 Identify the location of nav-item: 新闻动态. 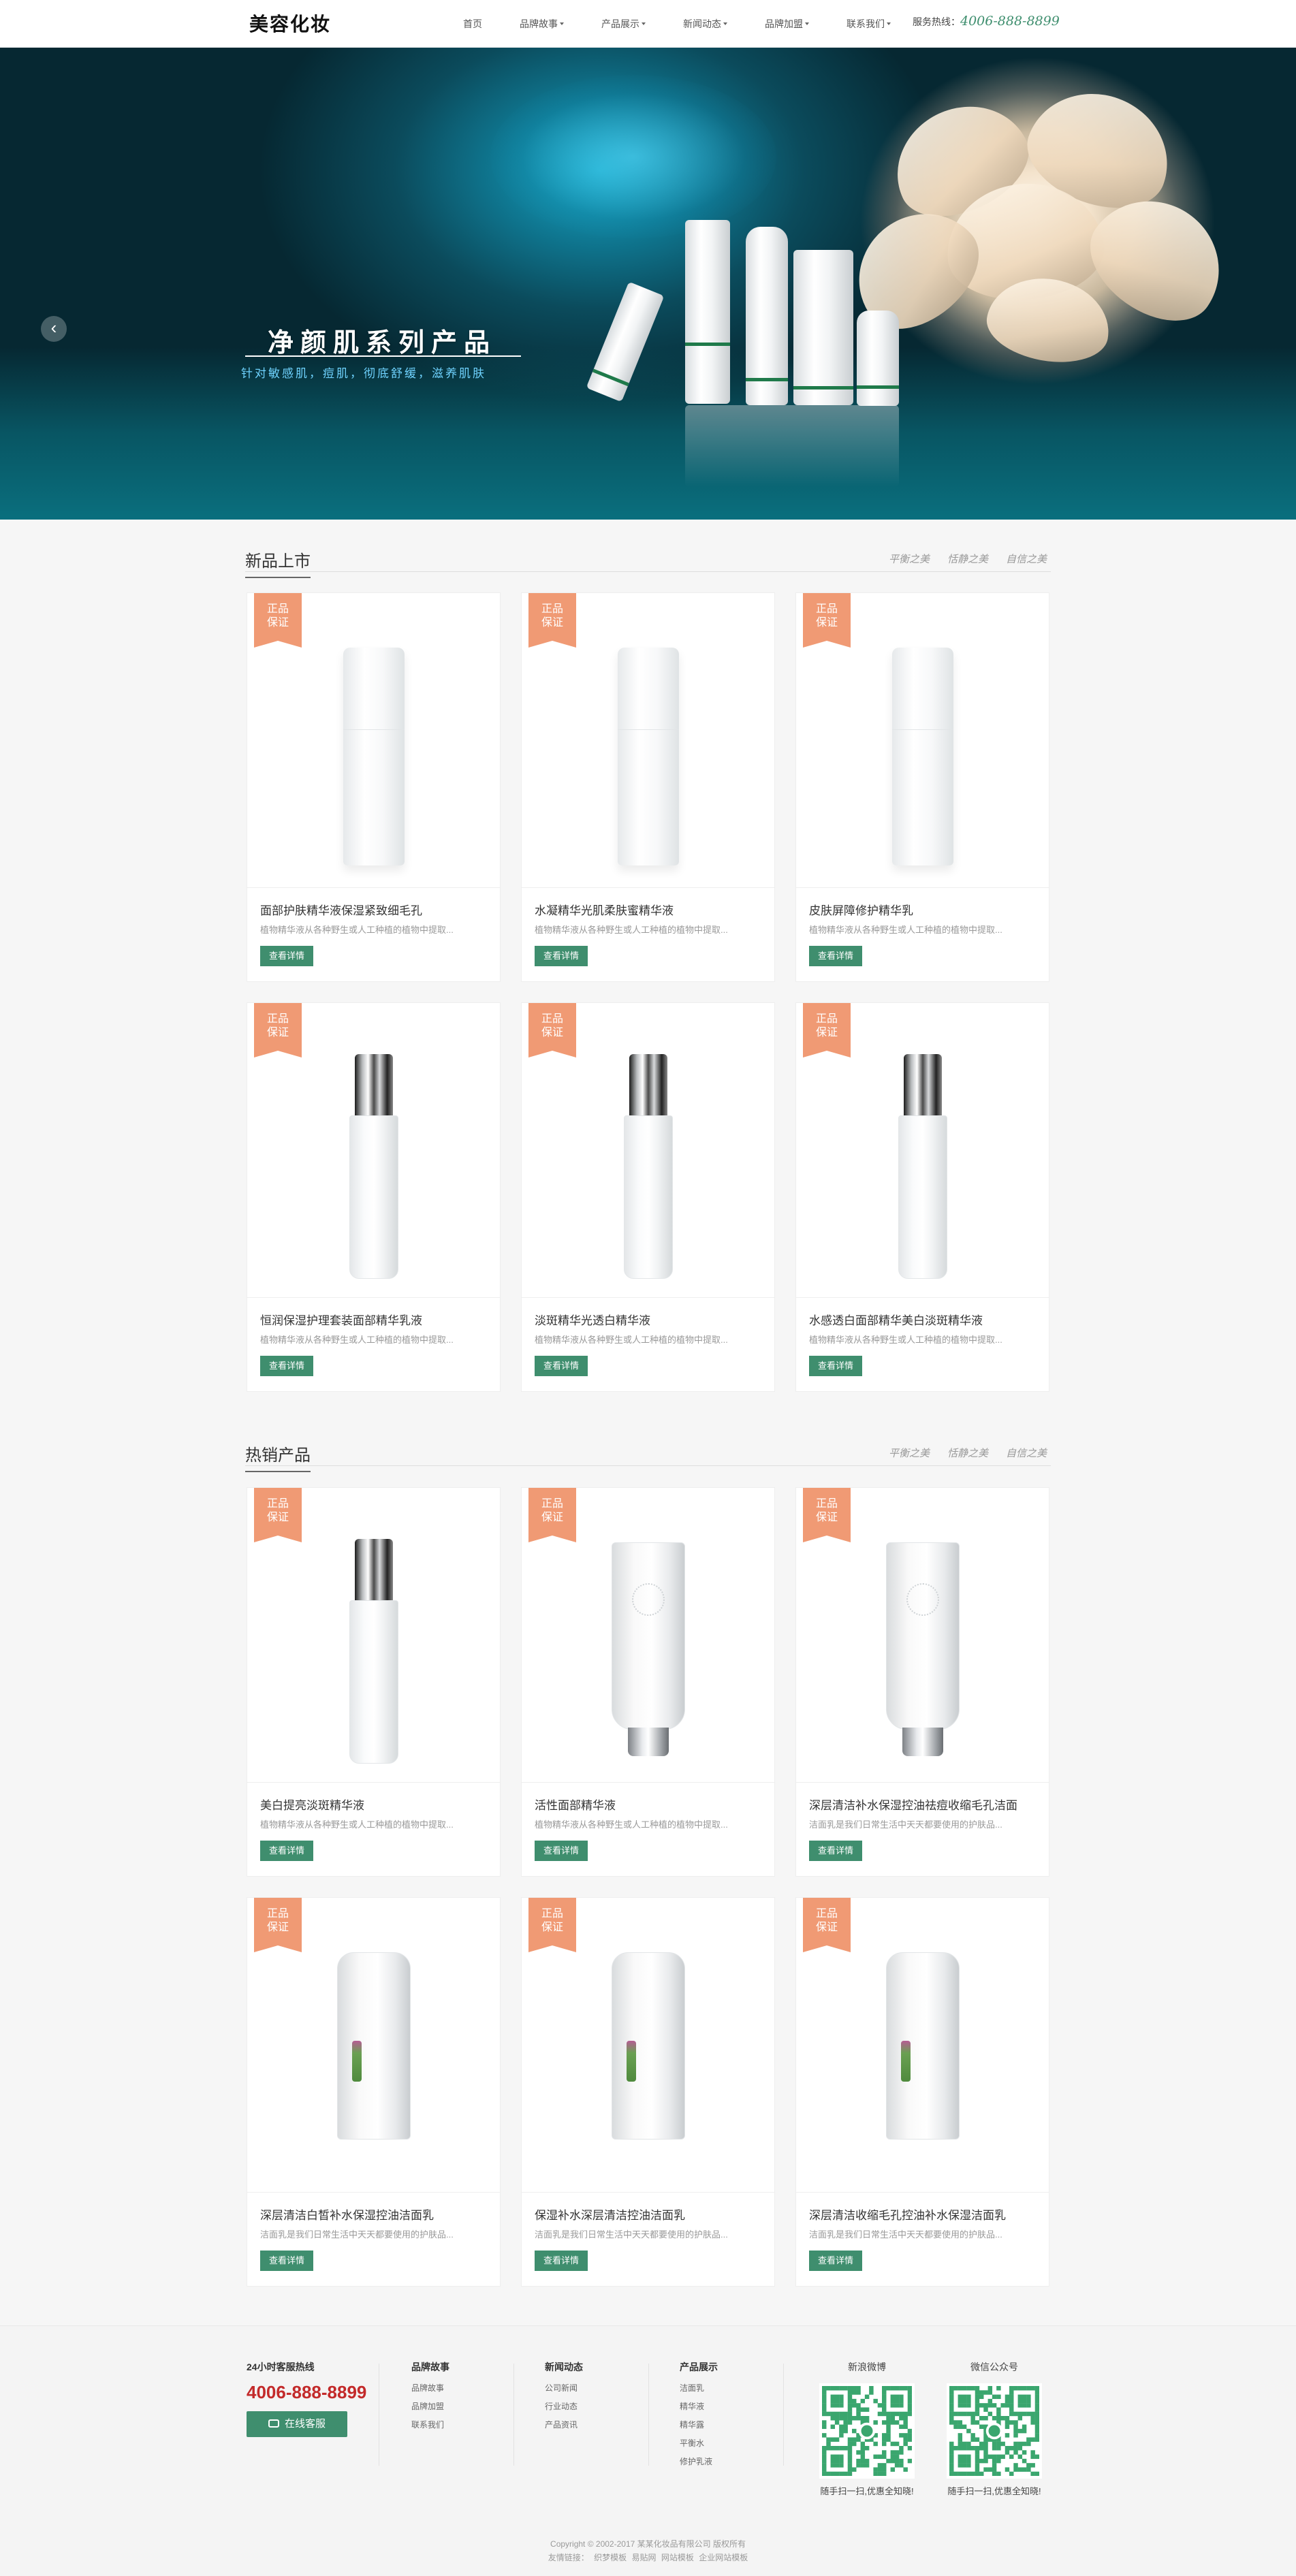
(705, 24).